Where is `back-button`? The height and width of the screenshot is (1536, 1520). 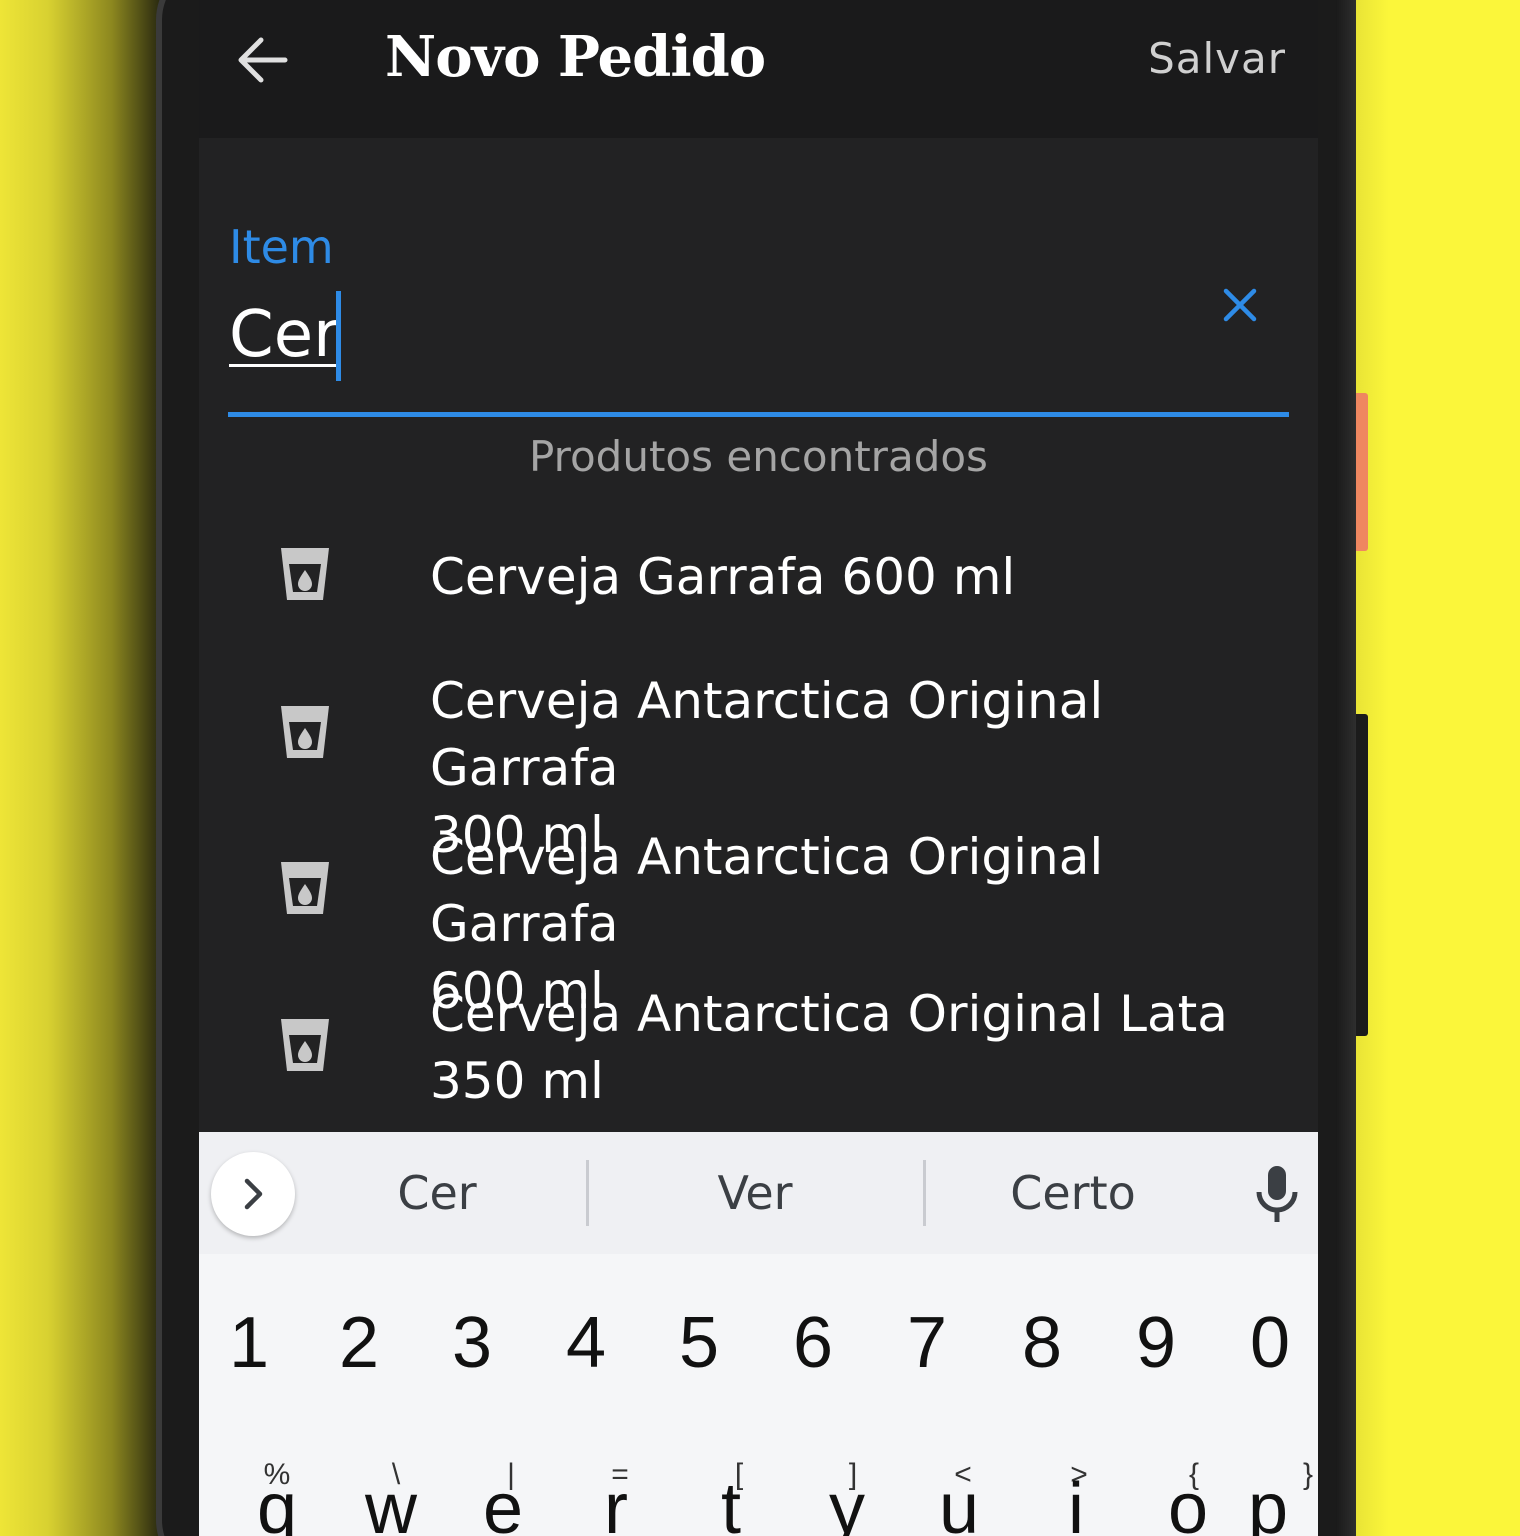 back-button is located at coordinates (263, 60).